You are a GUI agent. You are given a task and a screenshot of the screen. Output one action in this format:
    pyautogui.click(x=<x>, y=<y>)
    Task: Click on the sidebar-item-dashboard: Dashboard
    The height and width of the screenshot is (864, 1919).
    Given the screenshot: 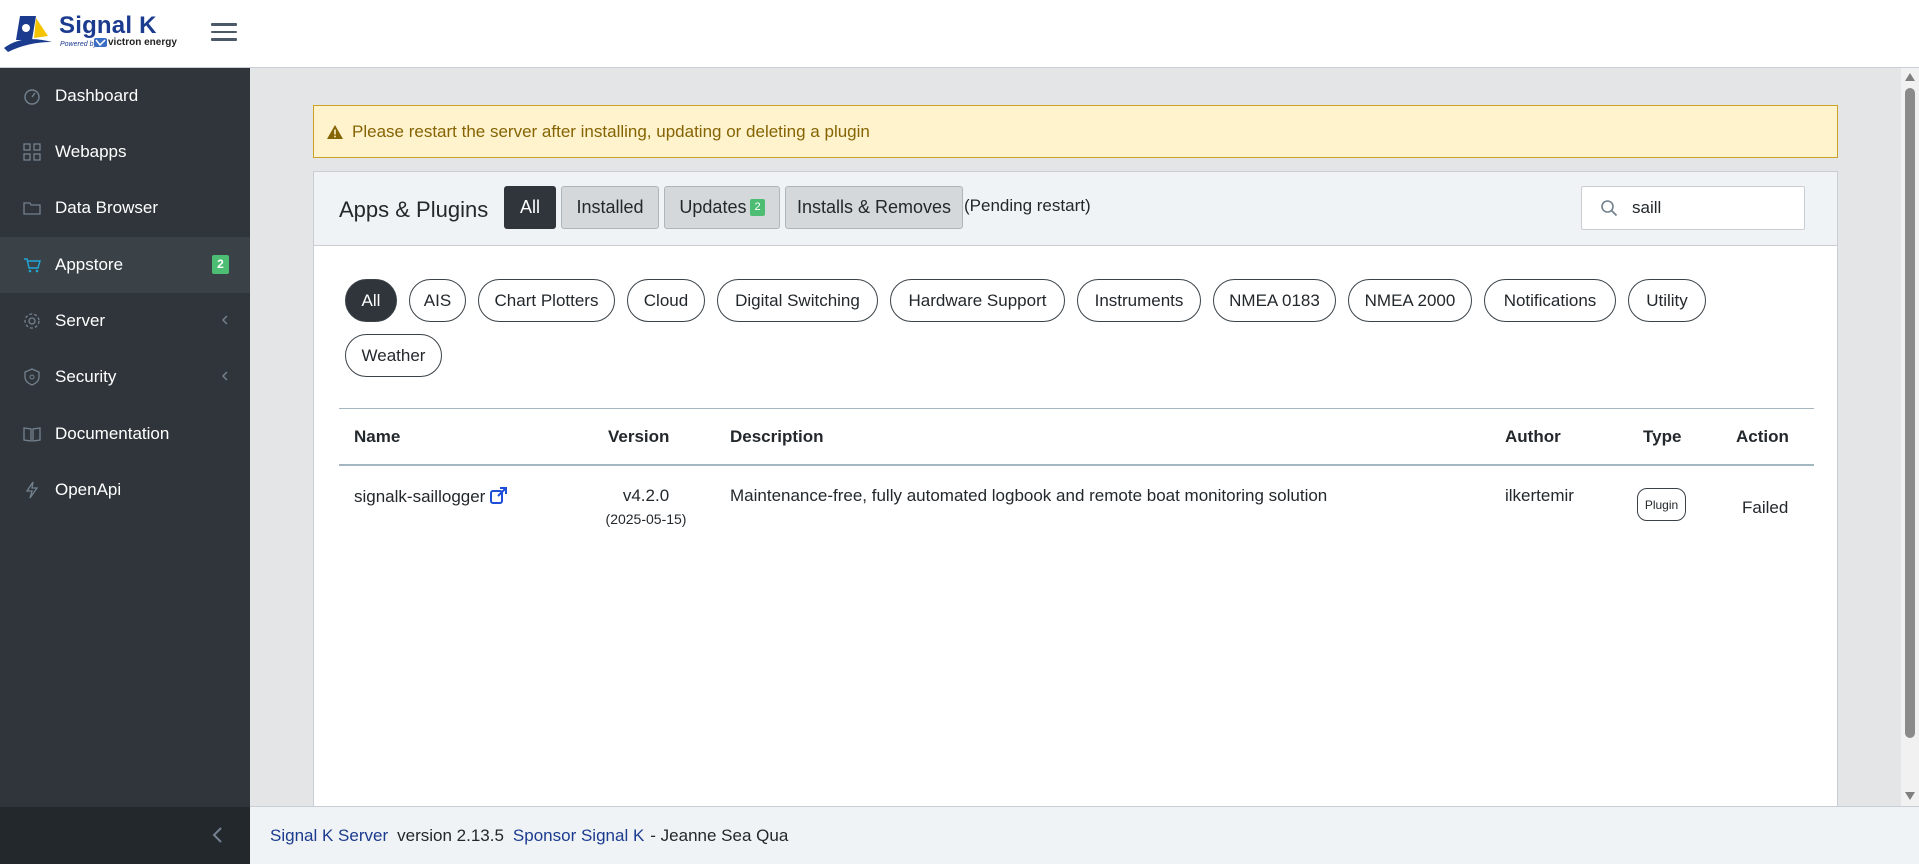 What is the action you would take?
    pyautogui.click(x=125, y=96)
    